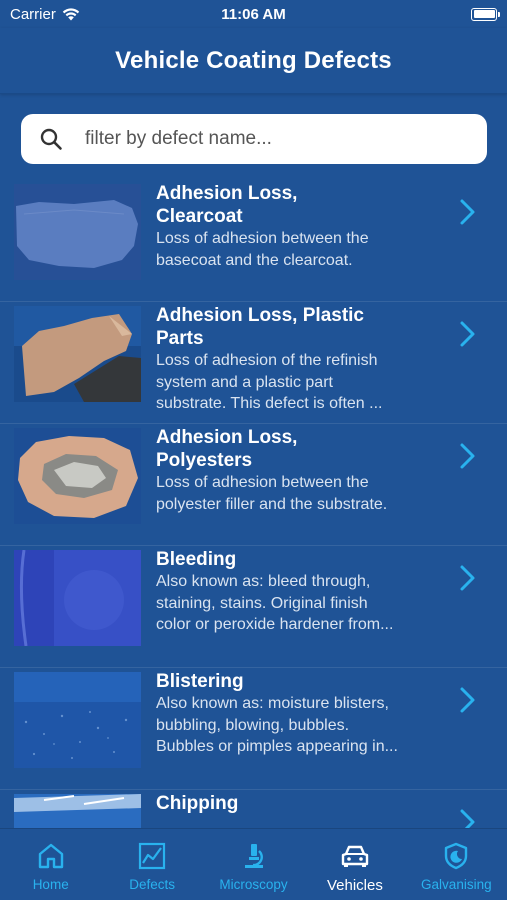 Image resolution: width=507 pixels, height=900 pixels. I want to click on search-bar, so click(254, 139).